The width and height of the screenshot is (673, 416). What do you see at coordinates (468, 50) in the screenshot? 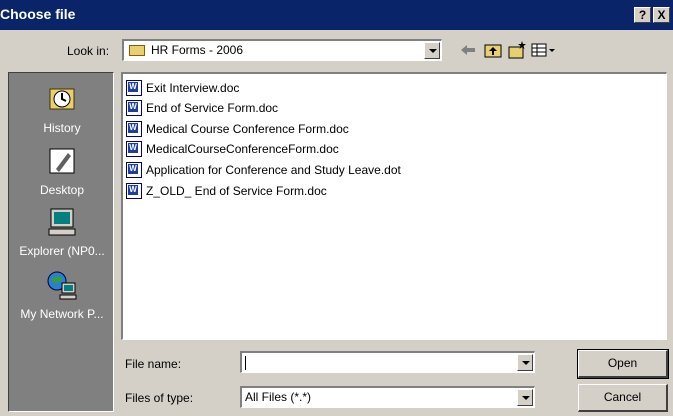
I see `arrow-left-icon` at bounding box center [468, 50].